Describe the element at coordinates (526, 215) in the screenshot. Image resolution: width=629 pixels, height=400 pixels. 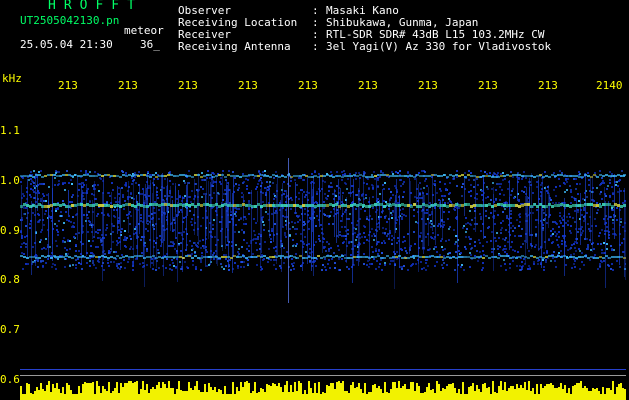
I see `streak` at that location.